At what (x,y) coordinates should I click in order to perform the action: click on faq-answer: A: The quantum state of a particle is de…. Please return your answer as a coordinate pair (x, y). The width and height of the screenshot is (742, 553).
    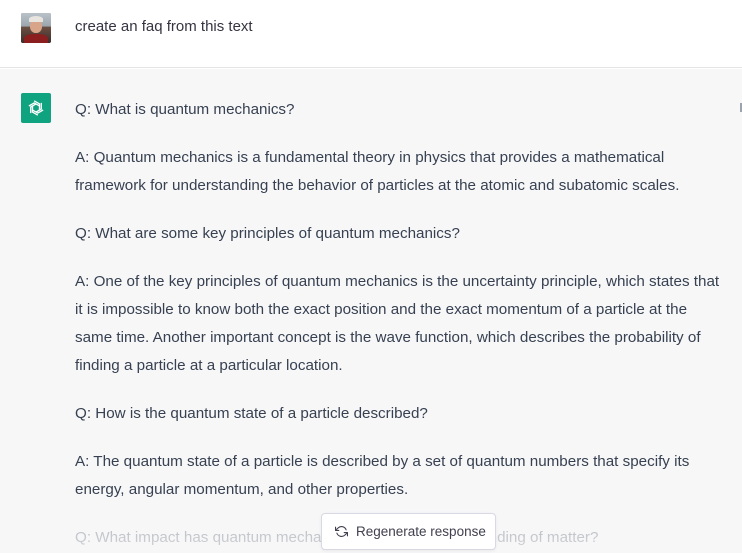
    Looking at the image, I should click on (382, 475).